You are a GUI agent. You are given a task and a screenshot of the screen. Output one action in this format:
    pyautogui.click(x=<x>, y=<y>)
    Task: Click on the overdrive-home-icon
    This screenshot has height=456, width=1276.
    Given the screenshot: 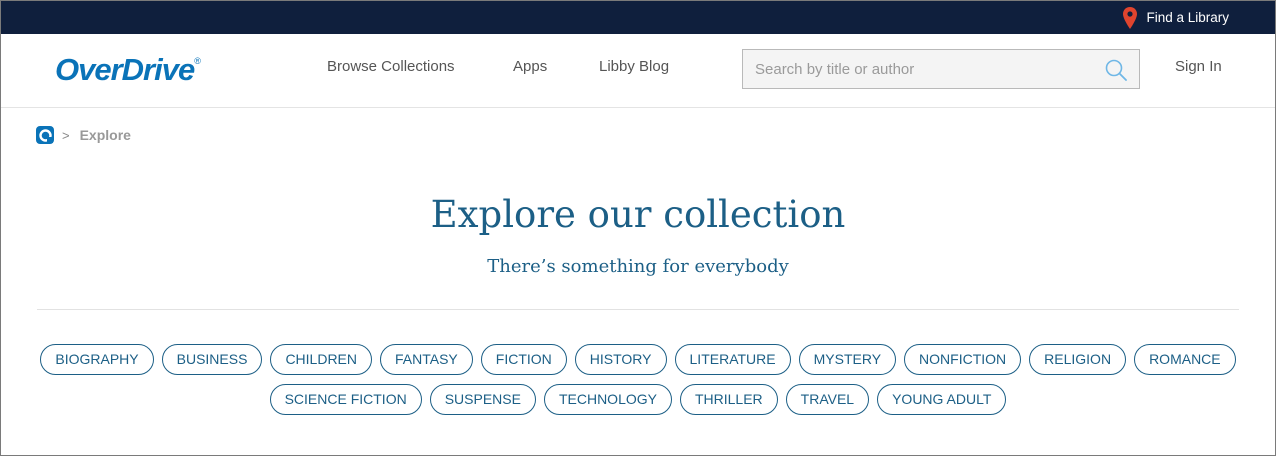 What is the action you would take?
    pyautogui.click(x=45, y=135)
    